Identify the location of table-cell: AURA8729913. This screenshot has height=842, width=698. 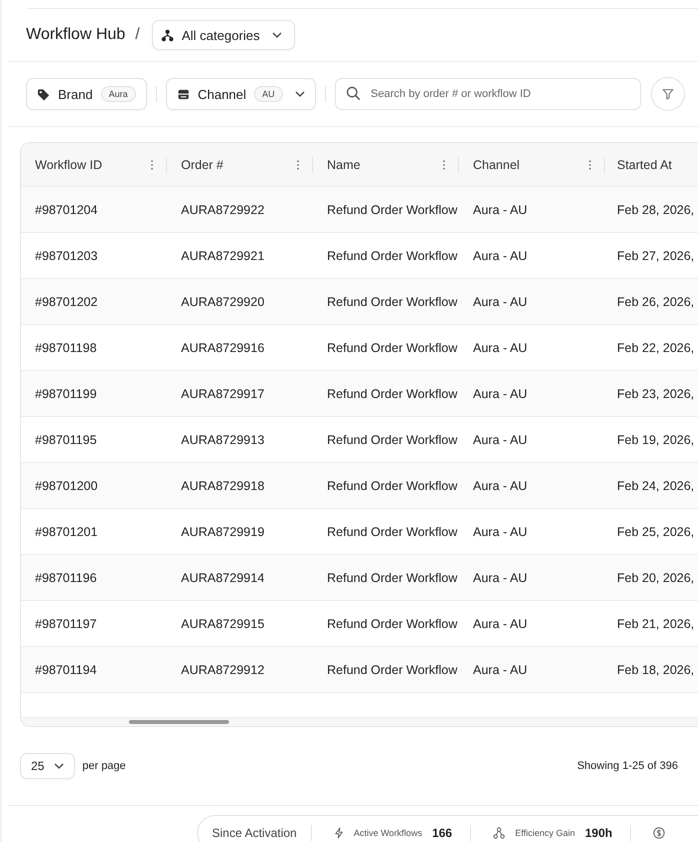
(222, 439).